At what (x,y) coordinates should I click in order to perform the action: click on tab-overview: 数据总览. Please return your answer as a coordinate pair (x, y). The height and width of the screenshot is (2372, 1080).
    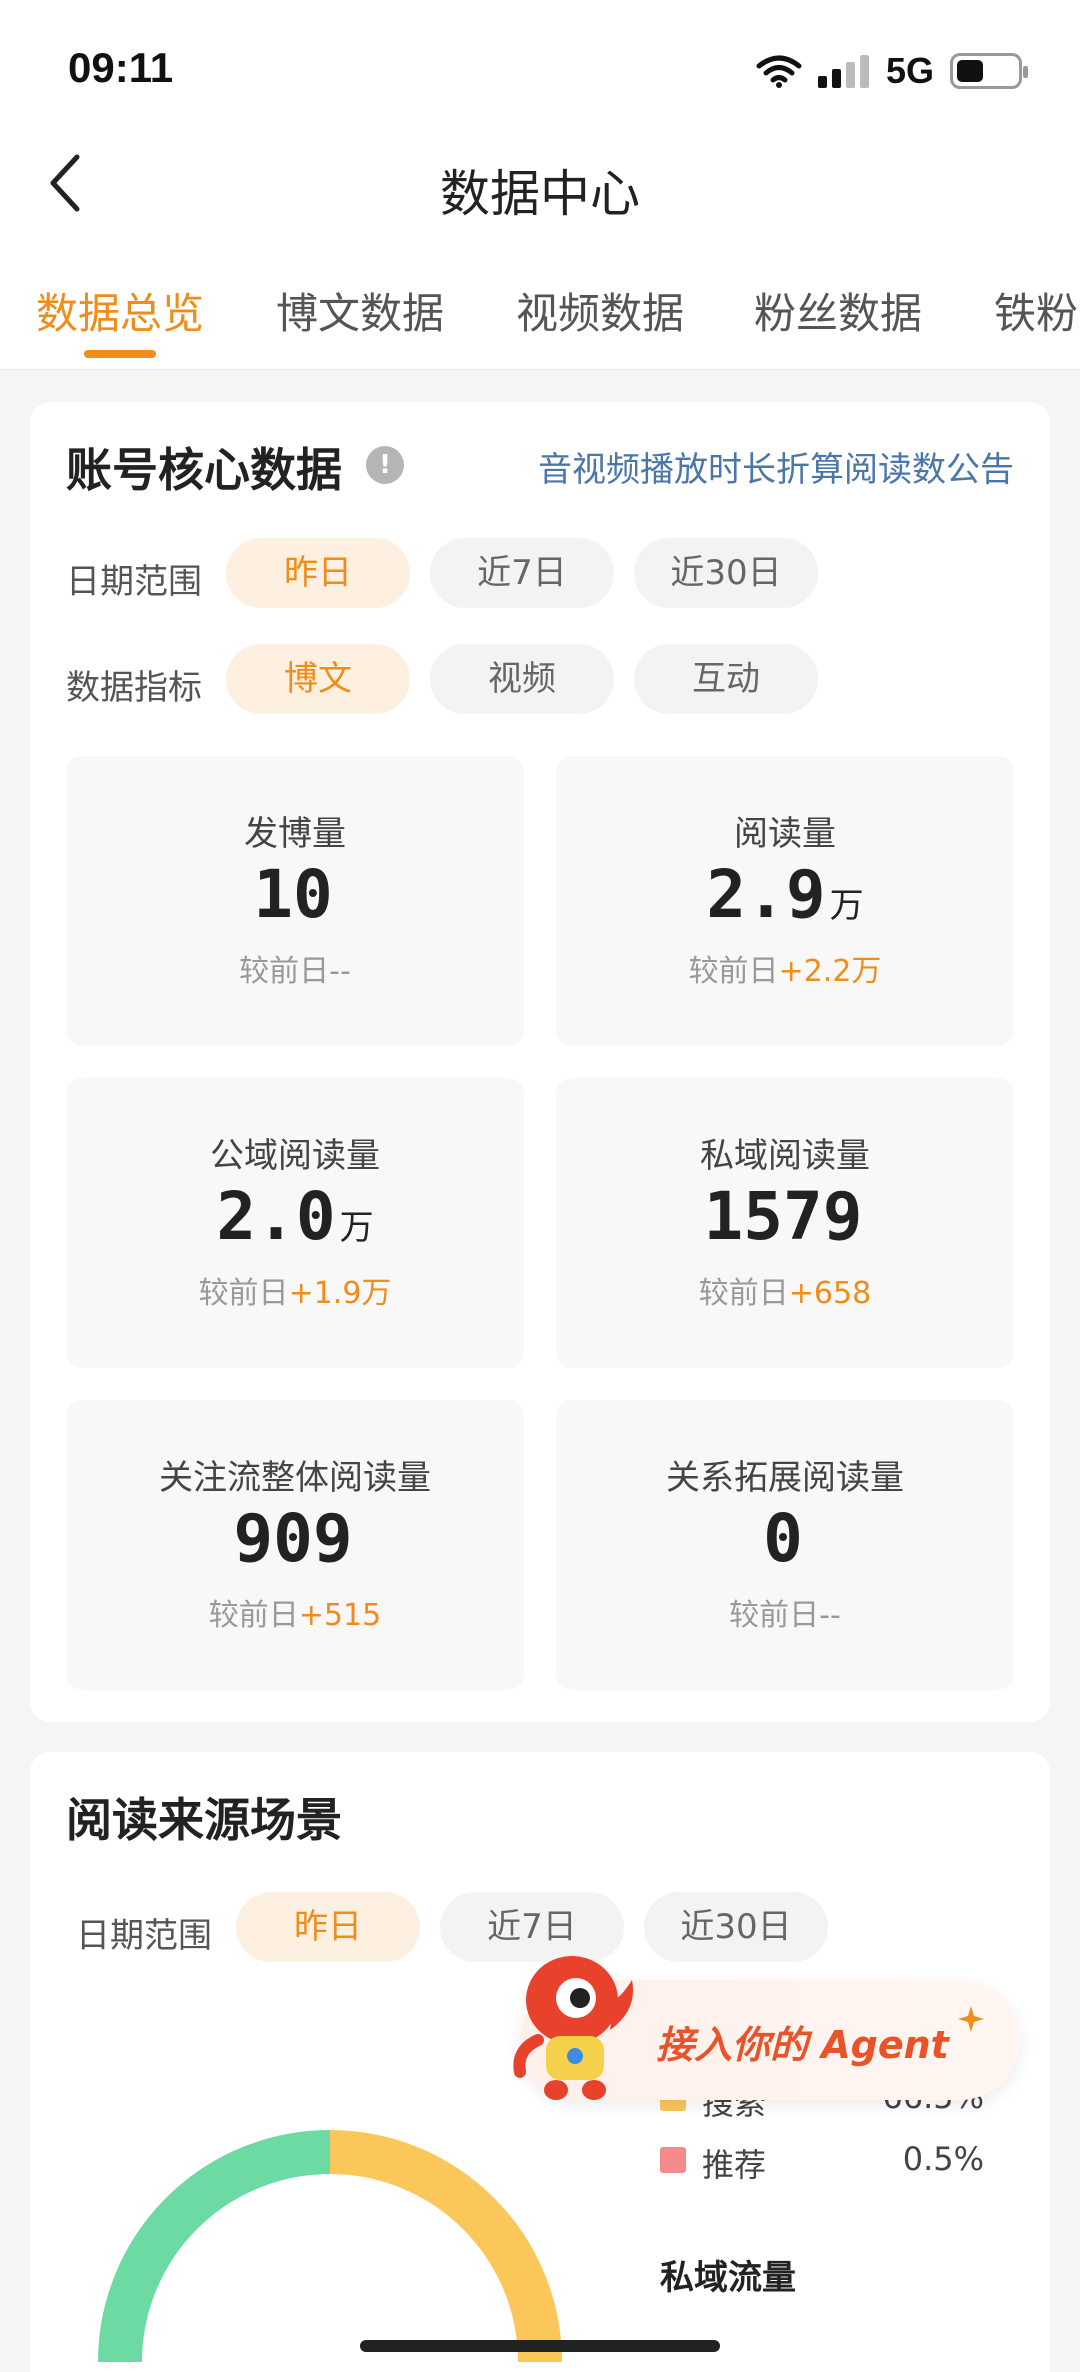
    Looking at the image, I should click on (120, 310).